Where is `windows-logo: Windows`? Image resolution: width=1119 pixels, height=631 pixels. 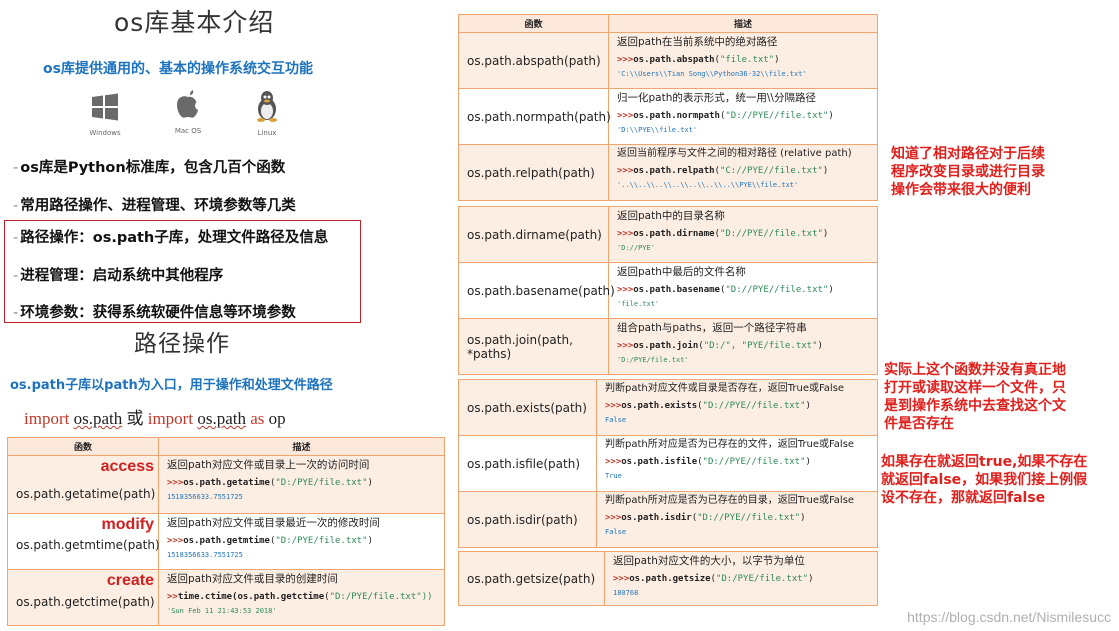
windows-logo: Windows is located at coordinates (105, 114).